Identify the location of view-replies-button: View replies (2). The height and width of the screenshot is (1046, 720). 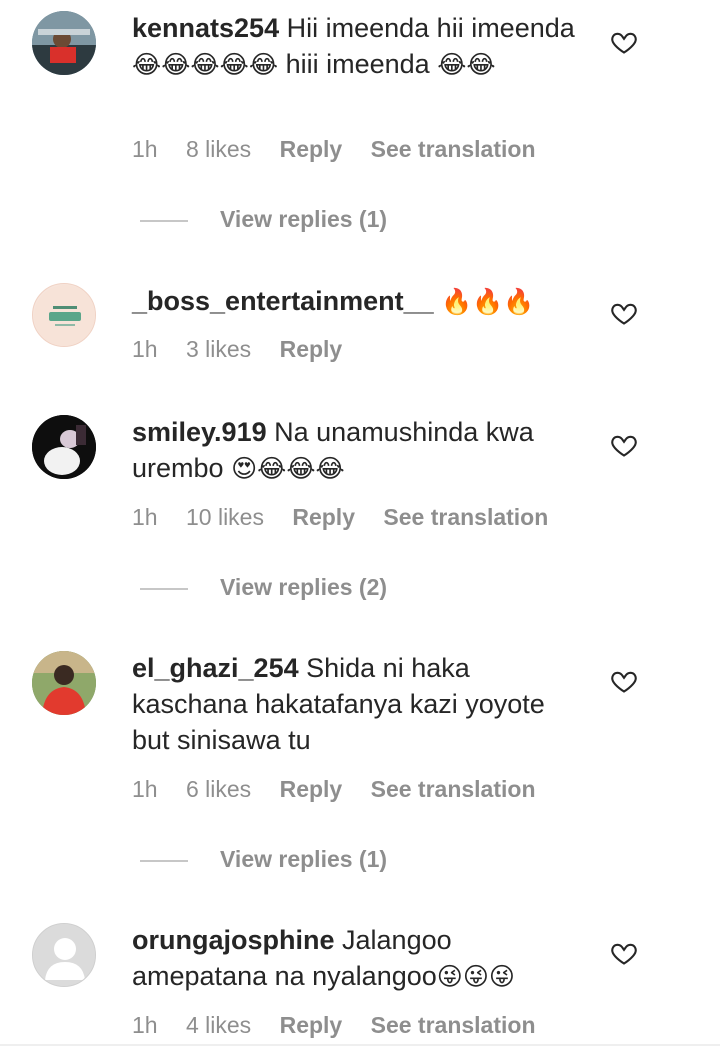
(263, 587).